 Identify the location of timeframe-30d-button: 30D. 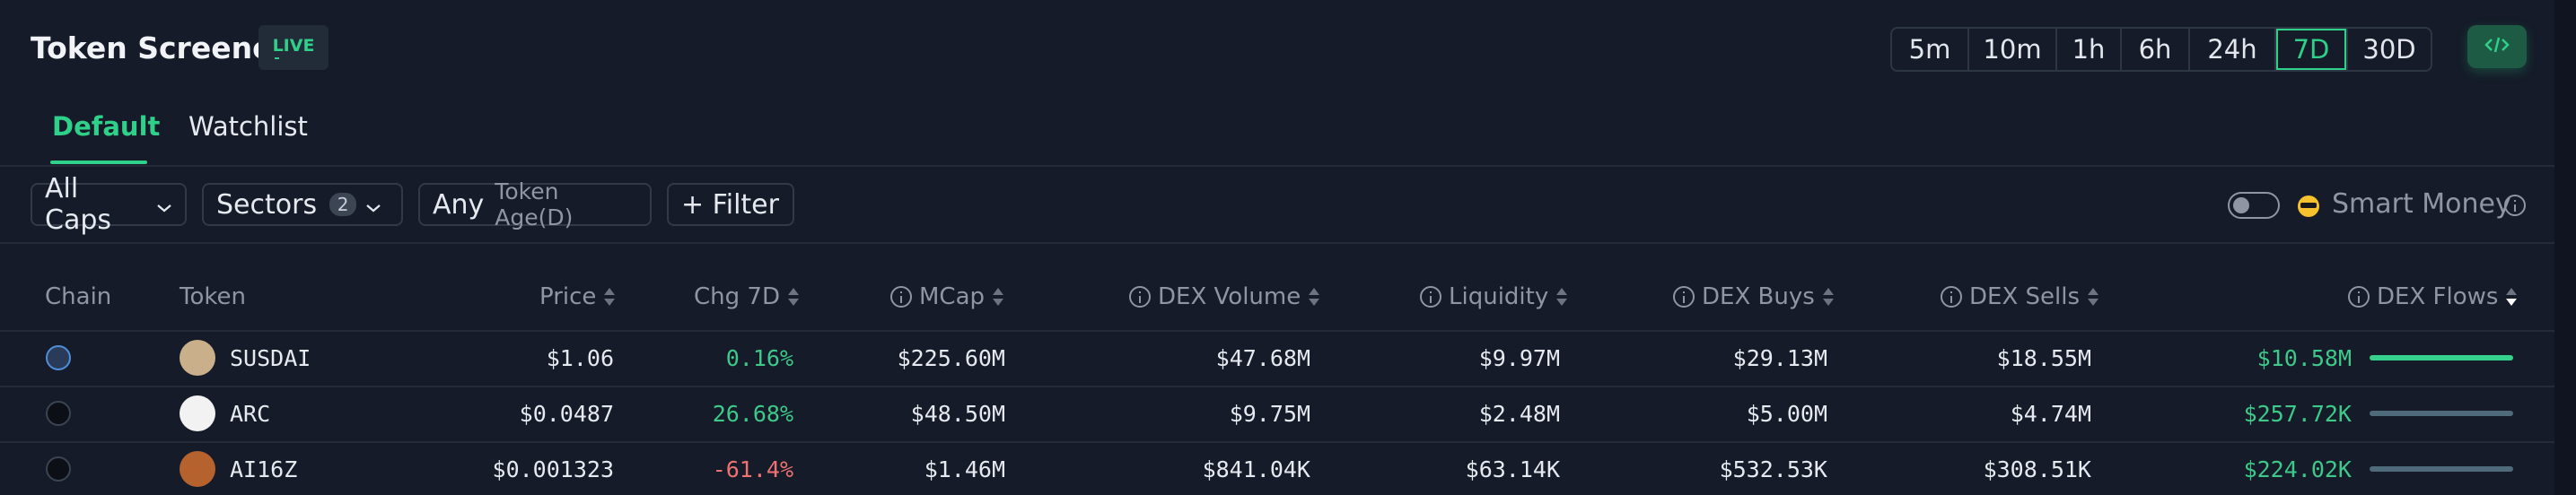
(2389, 49).